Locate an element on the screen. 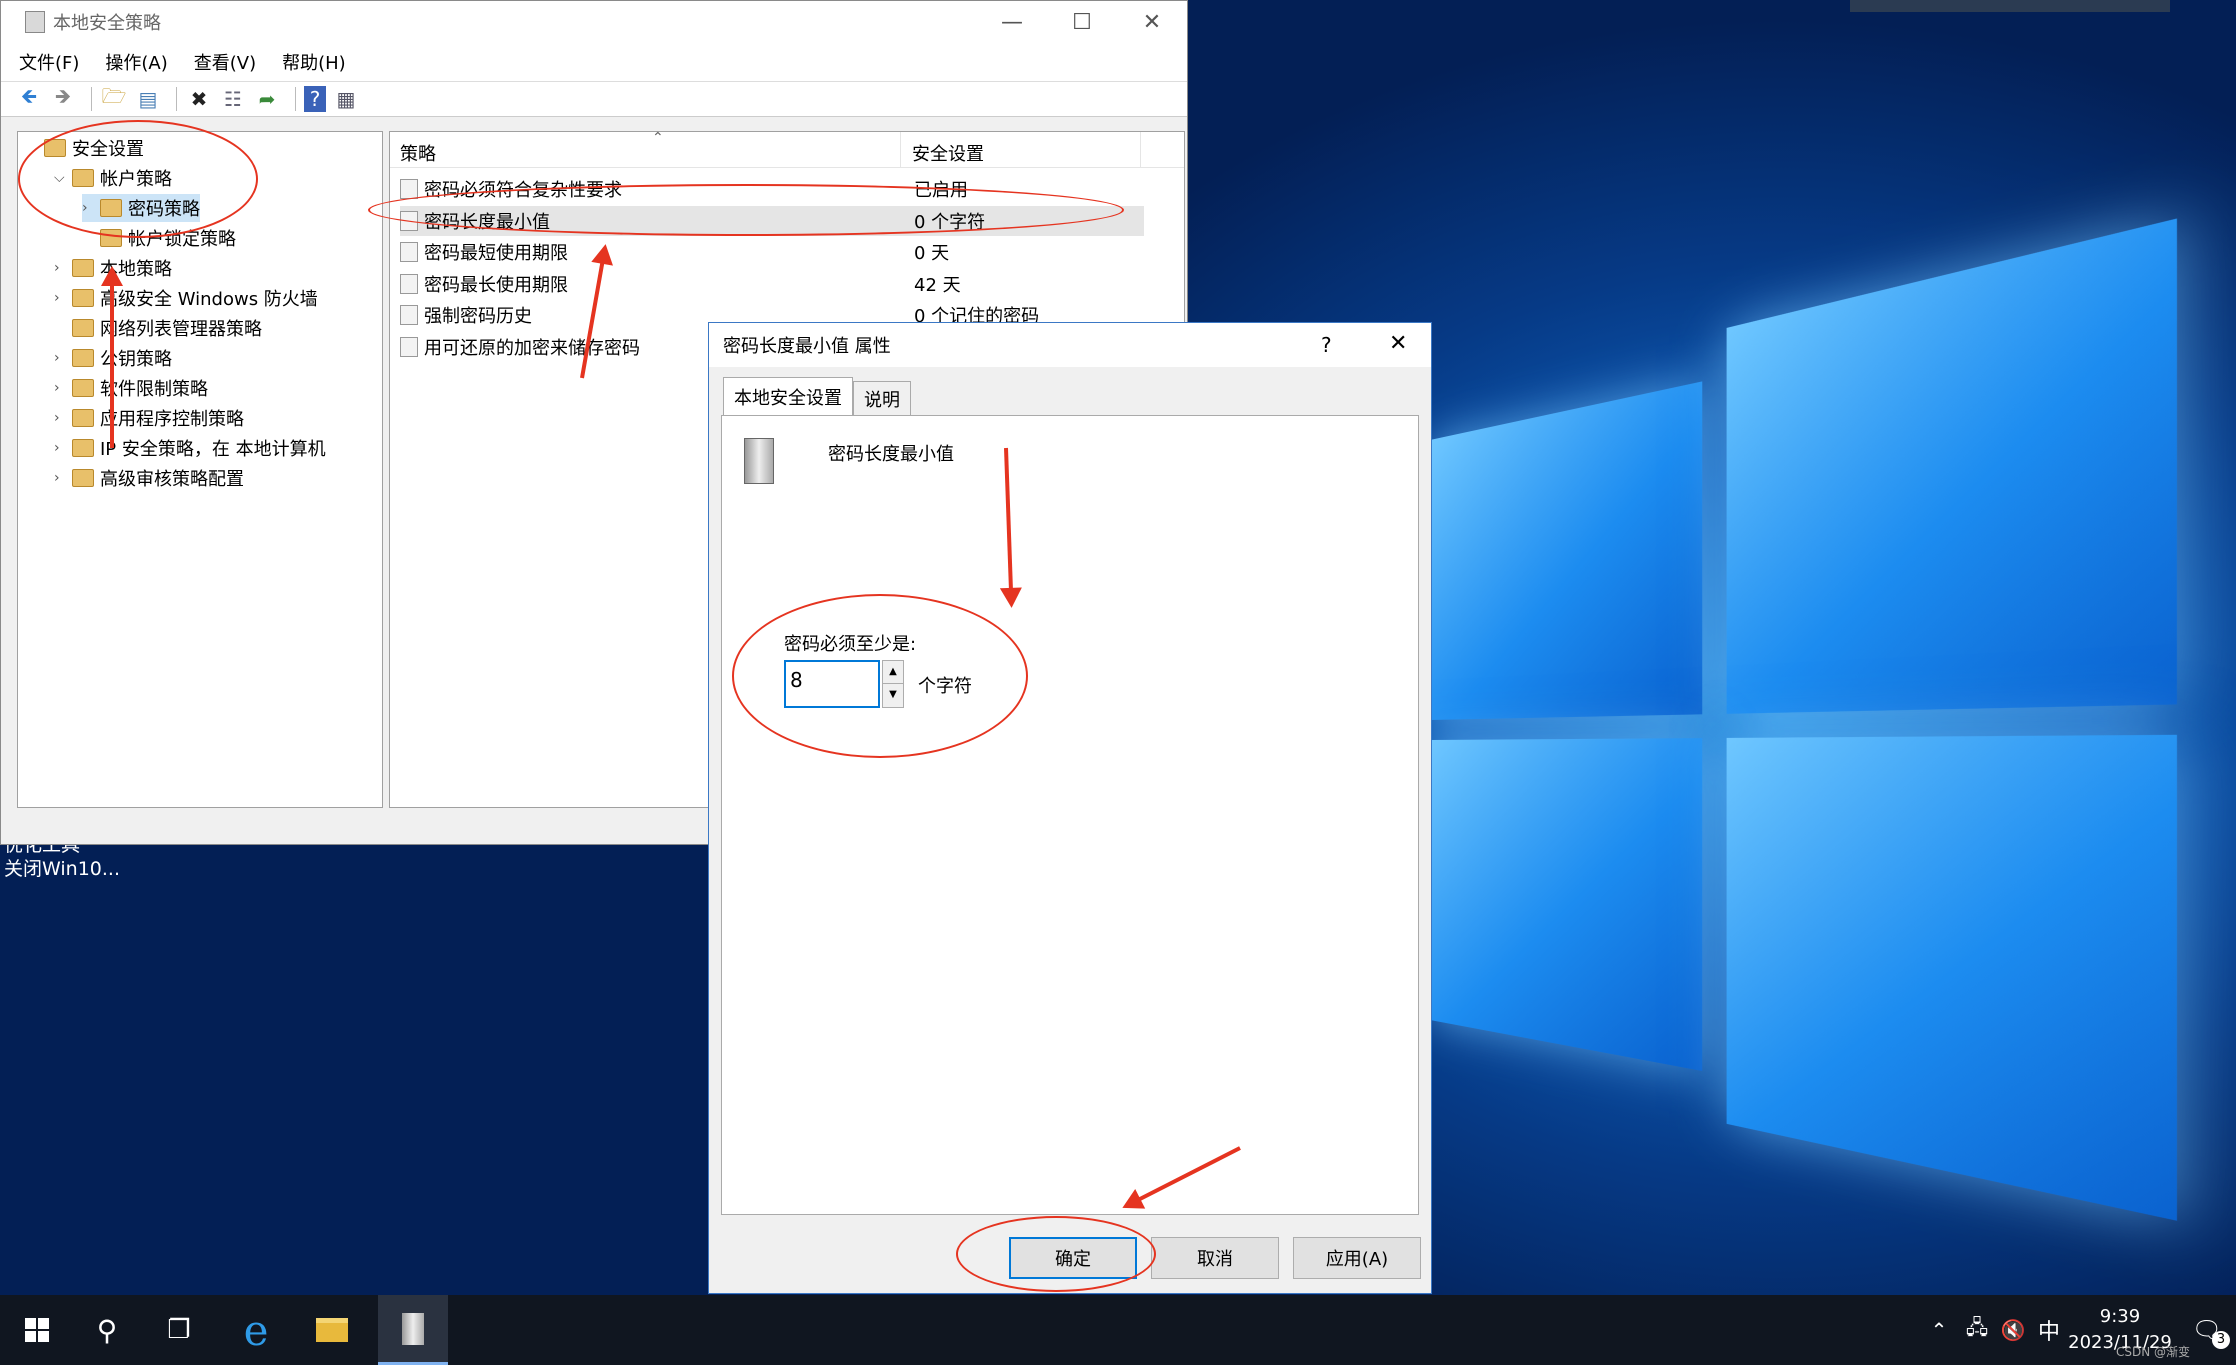 Image resolution: width=2236 pixels, height=1365 pixels. dialog-title-bar: 密码长度最小值 属性 ? ✕ is located at coordinates (1070, 345).